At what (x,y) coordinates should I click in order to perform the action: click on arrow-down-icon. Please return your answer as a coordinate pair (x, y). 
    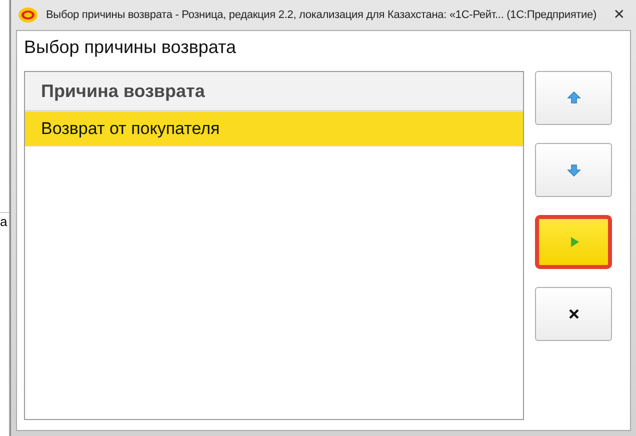
    Looking at the image, I should click on (573, 170).